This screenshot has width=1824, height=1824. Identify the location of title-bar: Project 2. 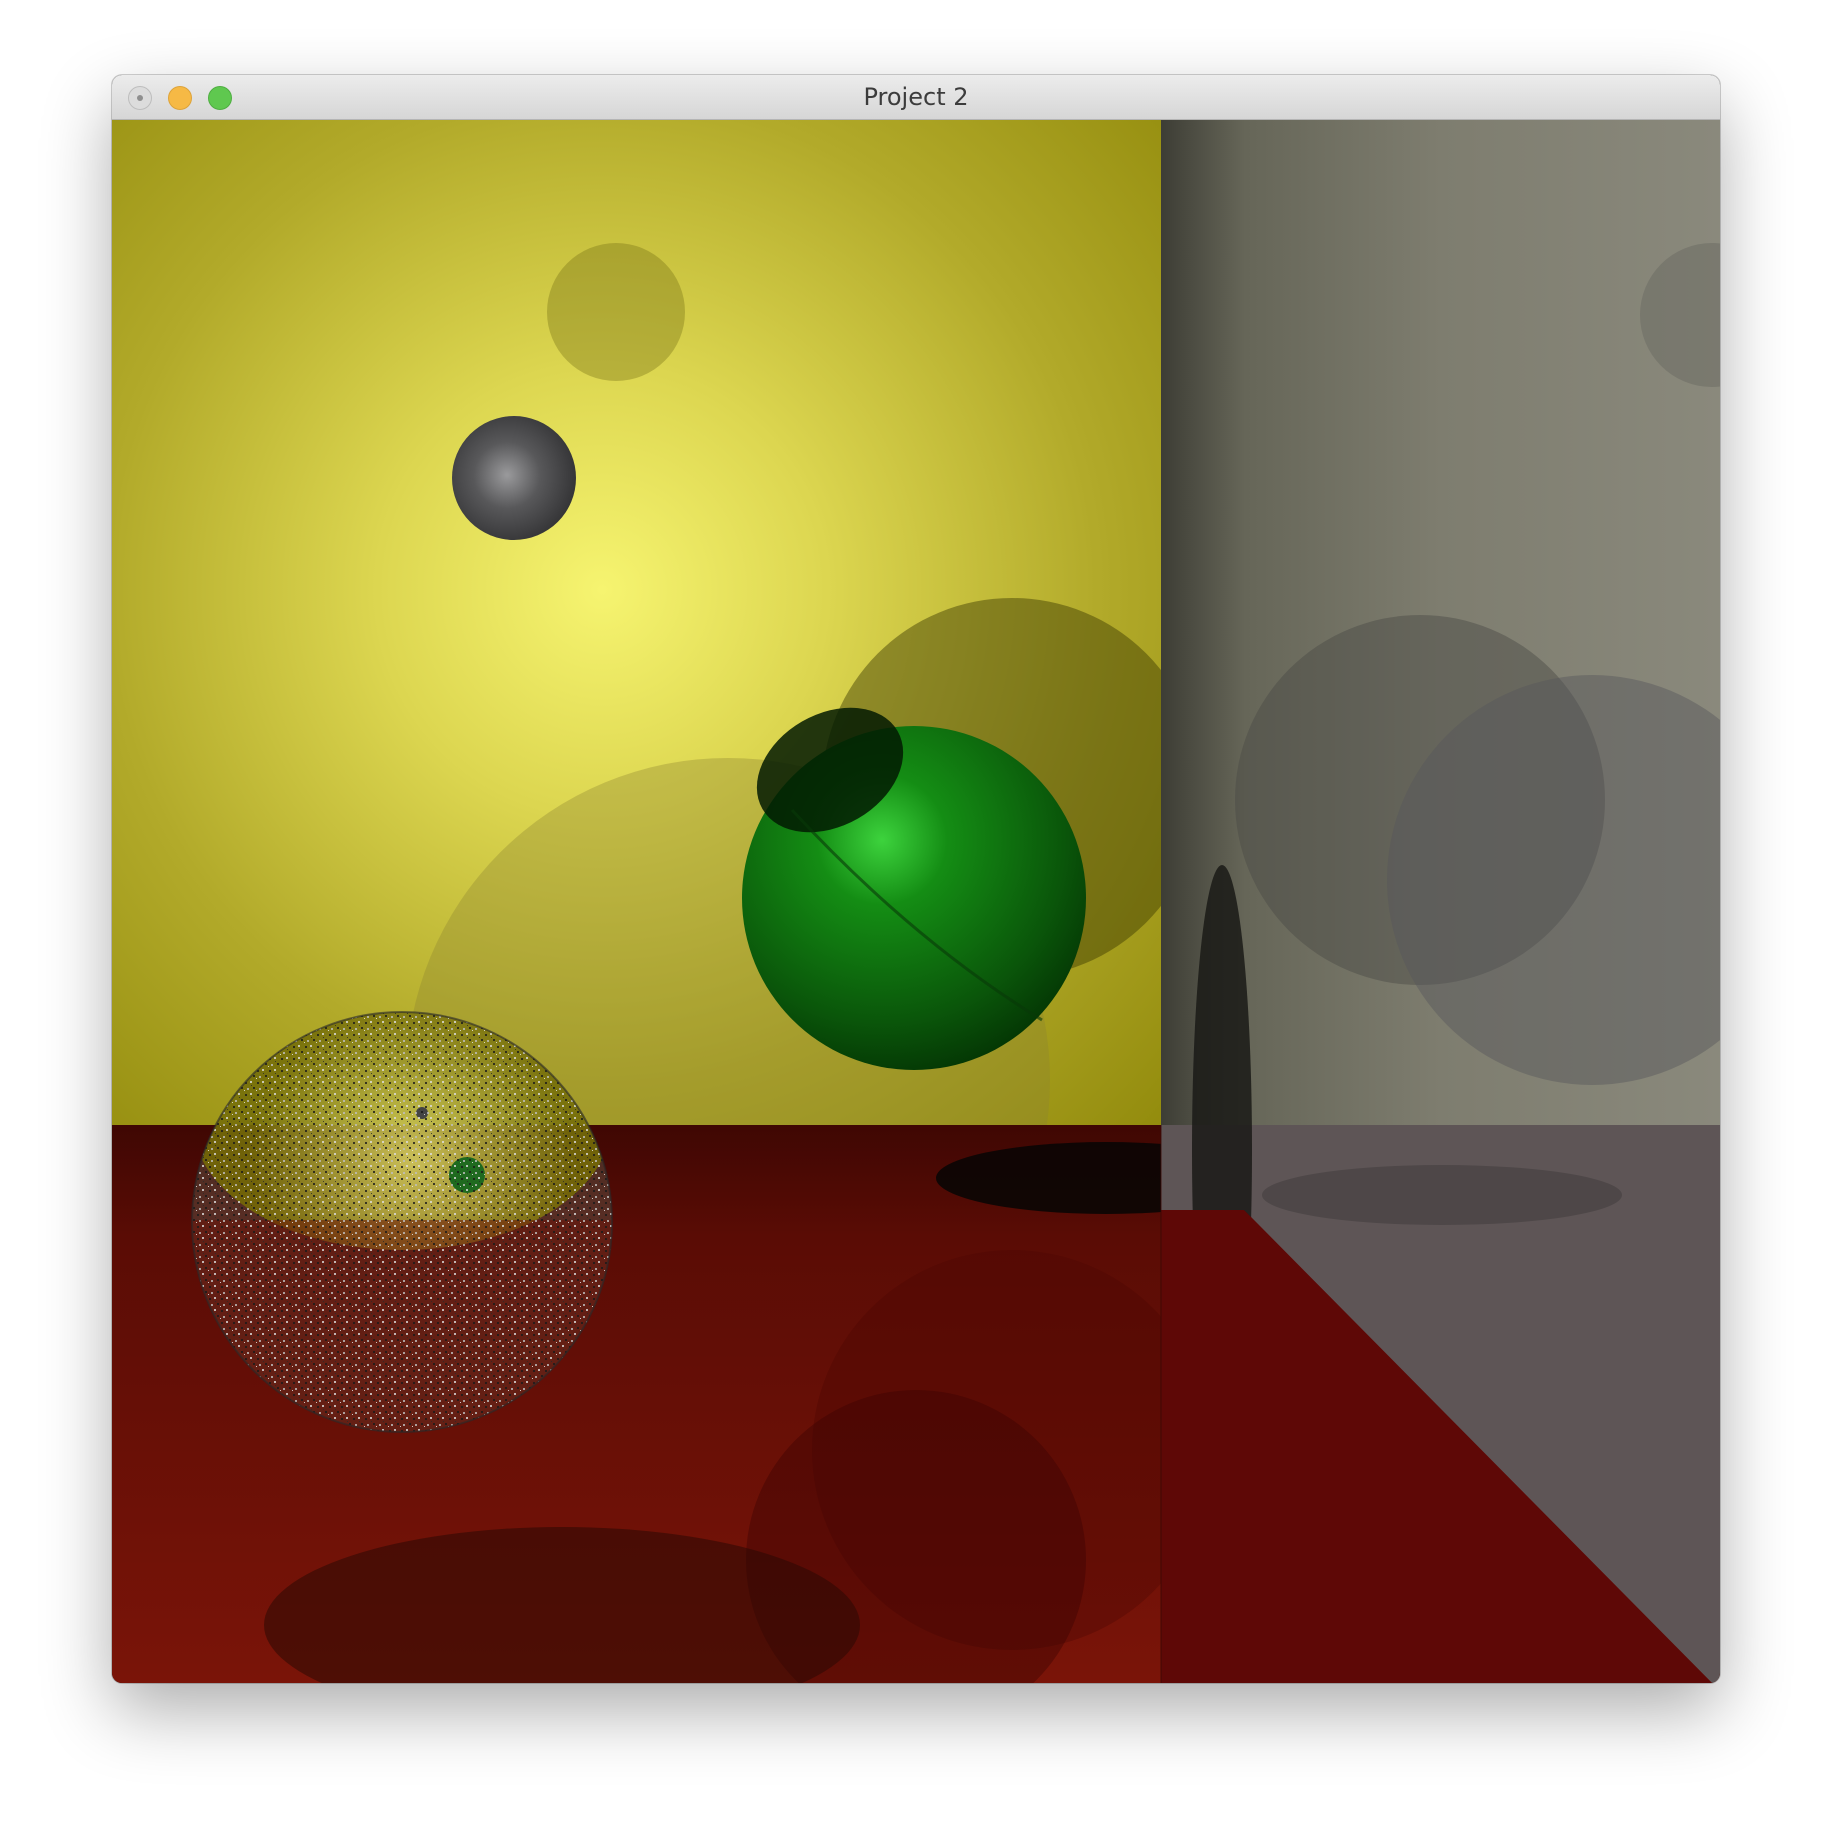
(916, 97).